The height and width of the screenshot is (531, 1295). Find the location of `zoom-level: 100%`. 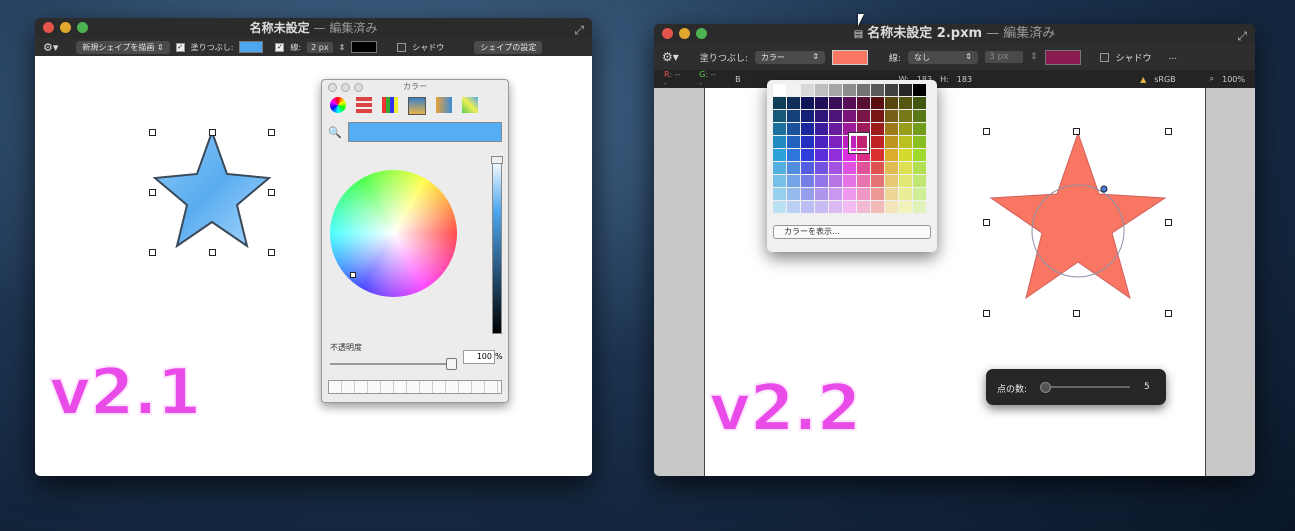

zoom-level: 100% is located at coordinates (1233, 79).